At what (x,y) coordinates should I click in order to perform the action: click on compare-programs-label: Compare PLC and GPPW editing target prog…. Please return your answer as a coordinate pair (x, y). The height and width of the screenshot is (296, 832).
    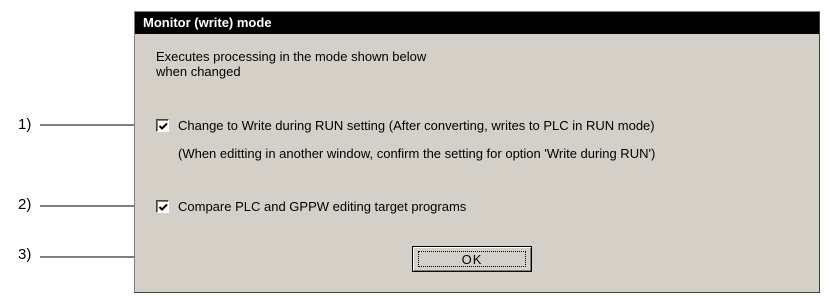
    Looking at the image, I should click on (322, 206).